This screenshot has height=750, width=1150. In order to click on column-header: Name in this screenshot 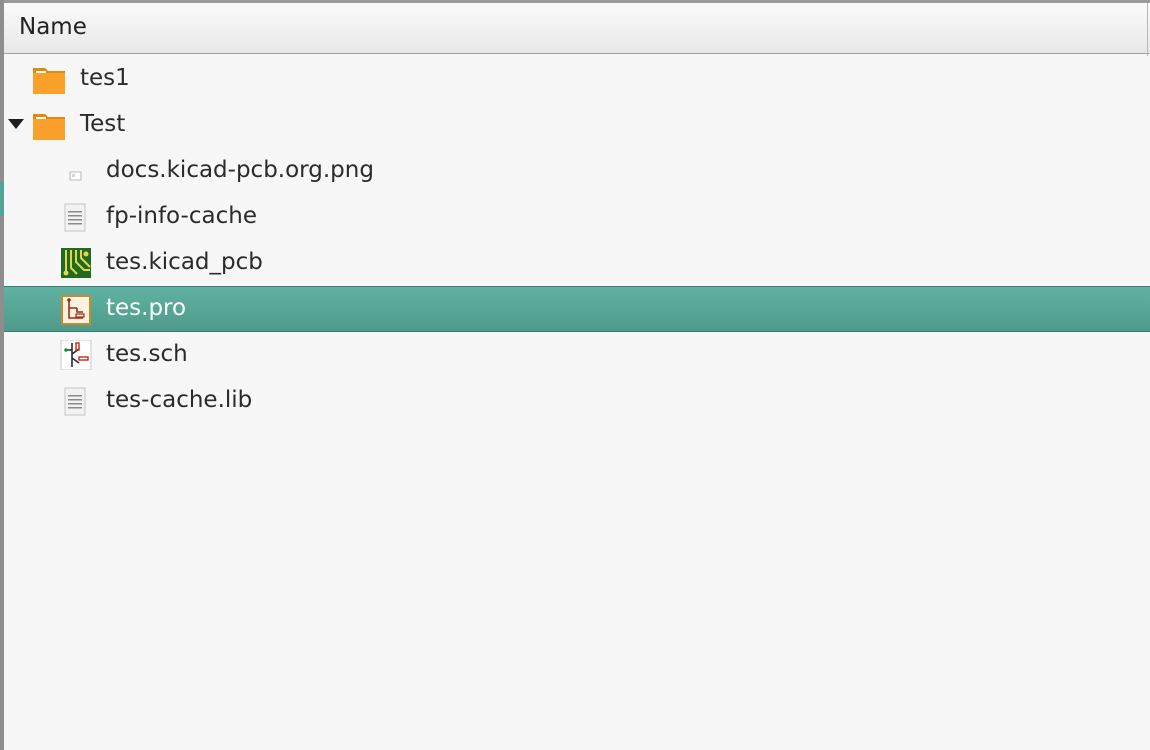, I will do `click(577, 28)`.